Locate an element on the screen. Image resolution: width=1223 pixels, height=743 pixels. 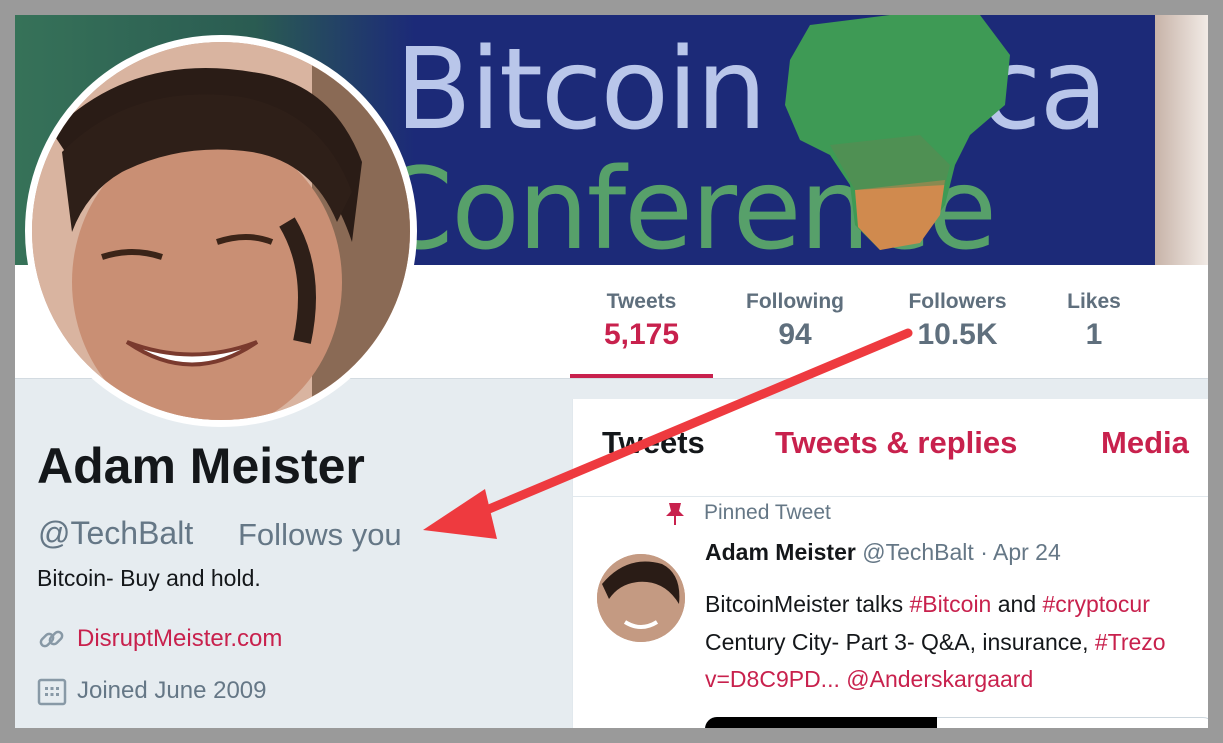
tweet-avatar-photo is located at coordinates (641, 598).